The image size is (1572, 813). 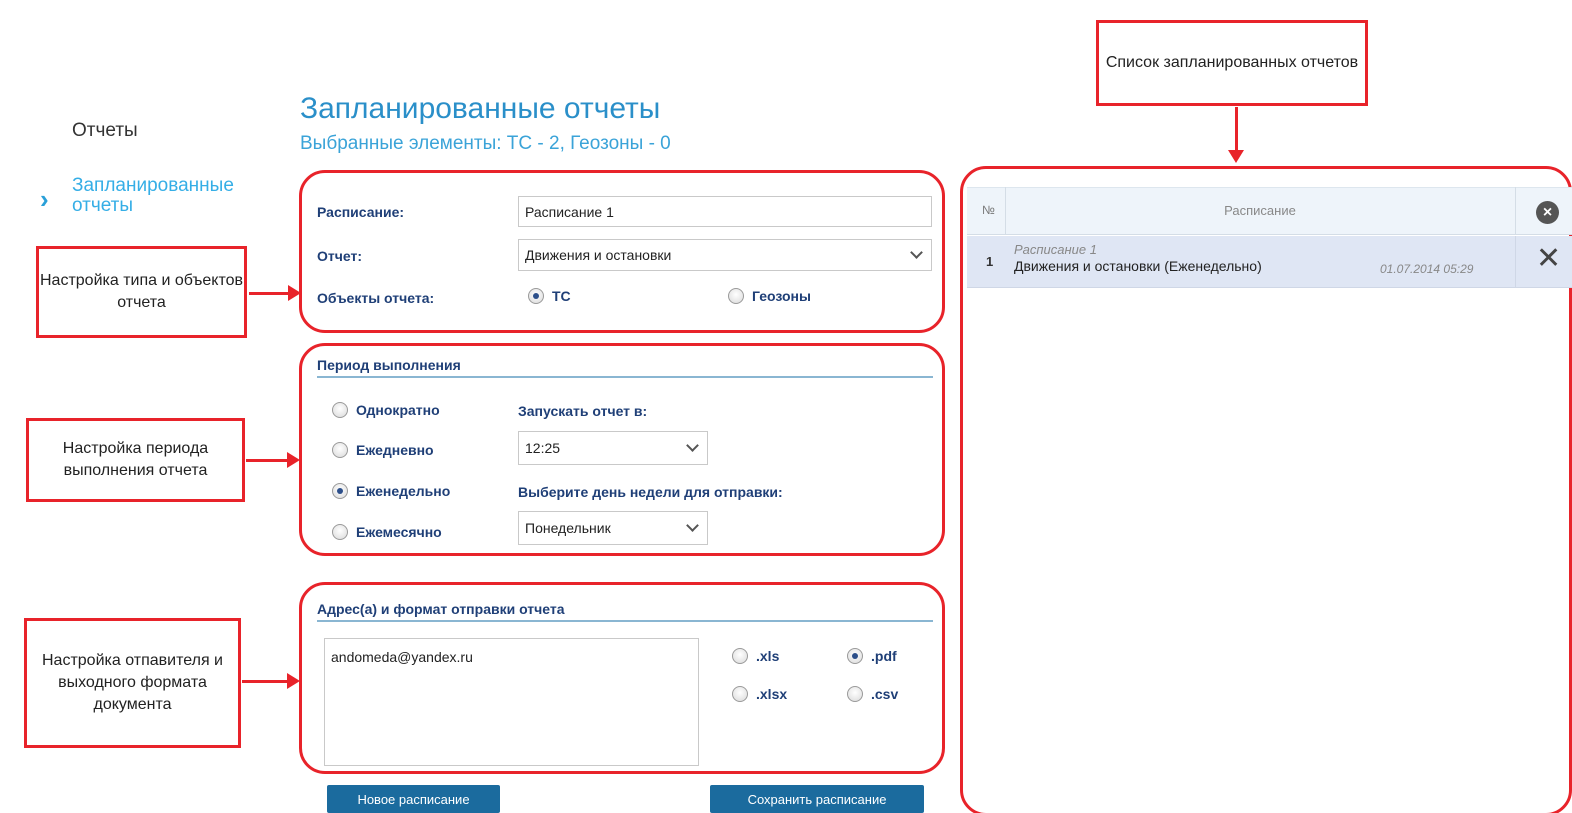 I want to click on callout-period: Настройка периода выполнения отчета, so click(x=135, y=460).